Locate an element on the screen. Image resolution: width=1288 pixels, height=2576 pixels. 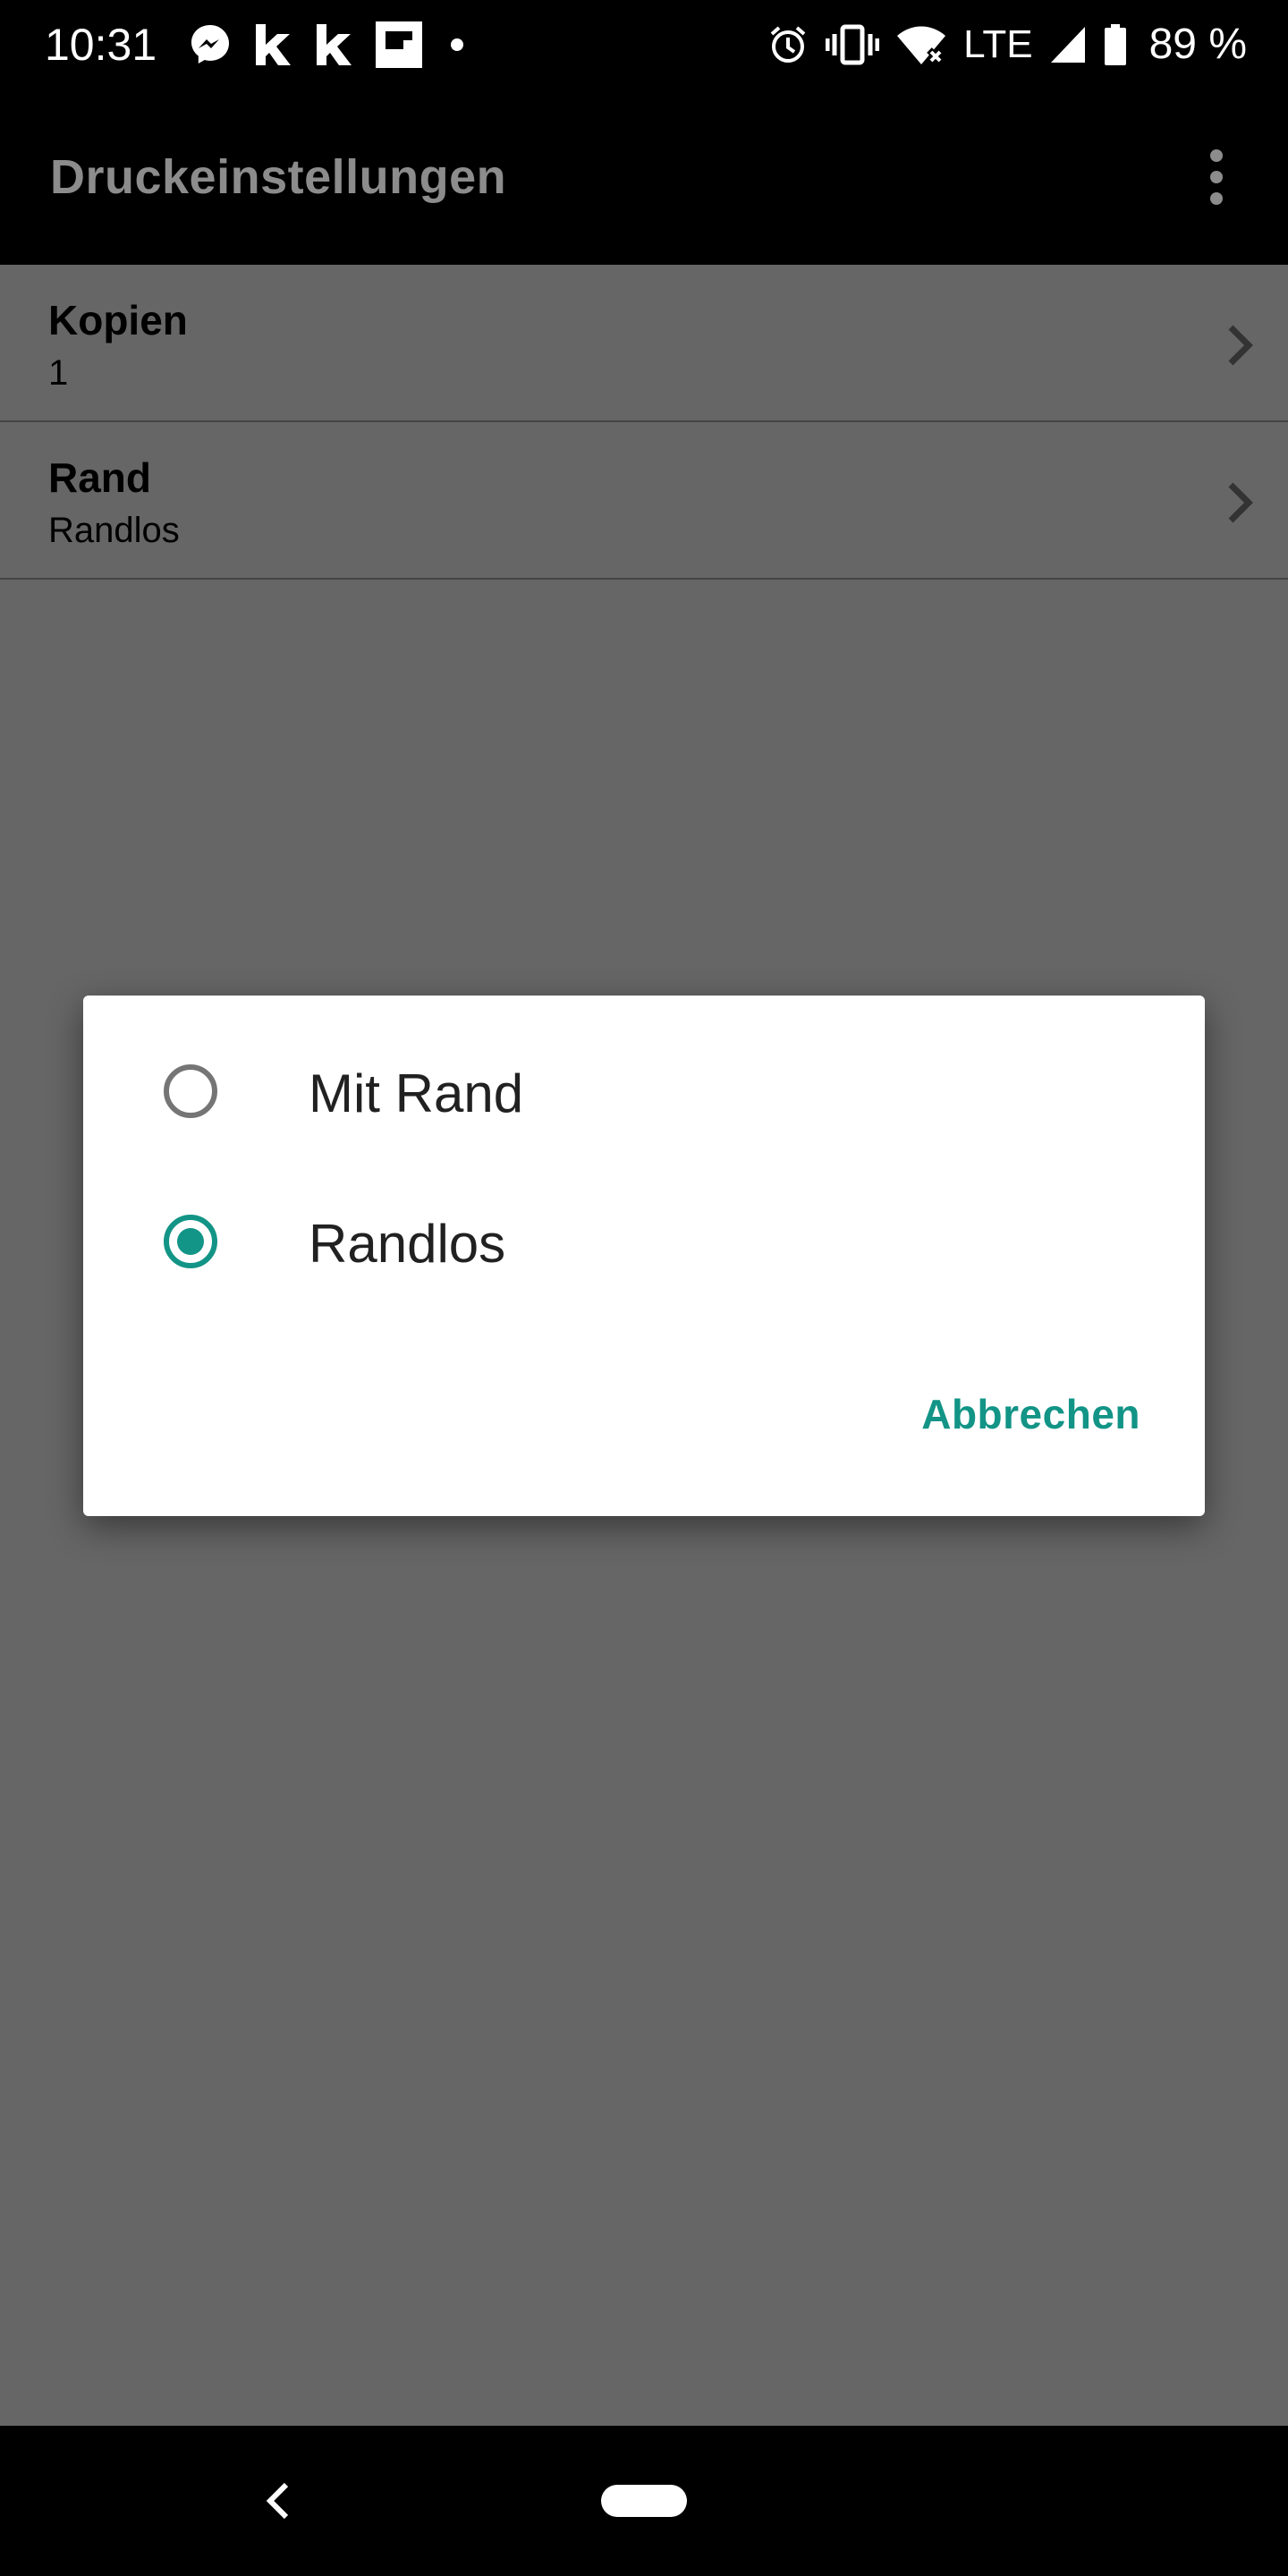
back-icon is located at coordinates (277, 2501).